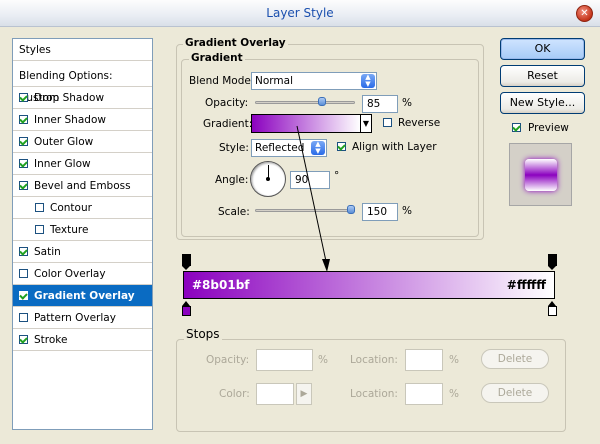 This screenshot has width=600, height=444. What do you see at coordinates (234, 394) in the screenshot?
I see `stop-color-label: Color:` at bounding box center [234, 394].